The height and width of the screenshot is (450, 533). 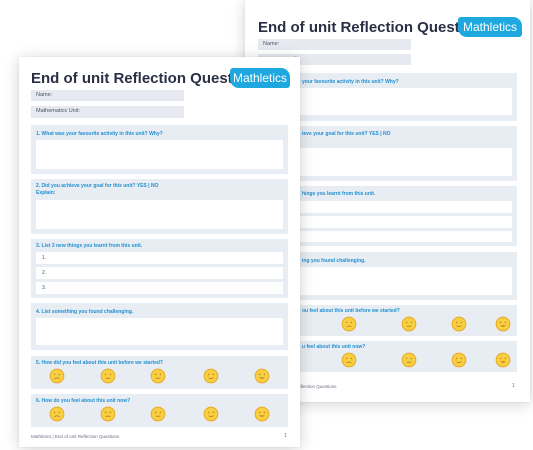 I want to click on question-3-line-2: 2., so click(x=159, y=273).